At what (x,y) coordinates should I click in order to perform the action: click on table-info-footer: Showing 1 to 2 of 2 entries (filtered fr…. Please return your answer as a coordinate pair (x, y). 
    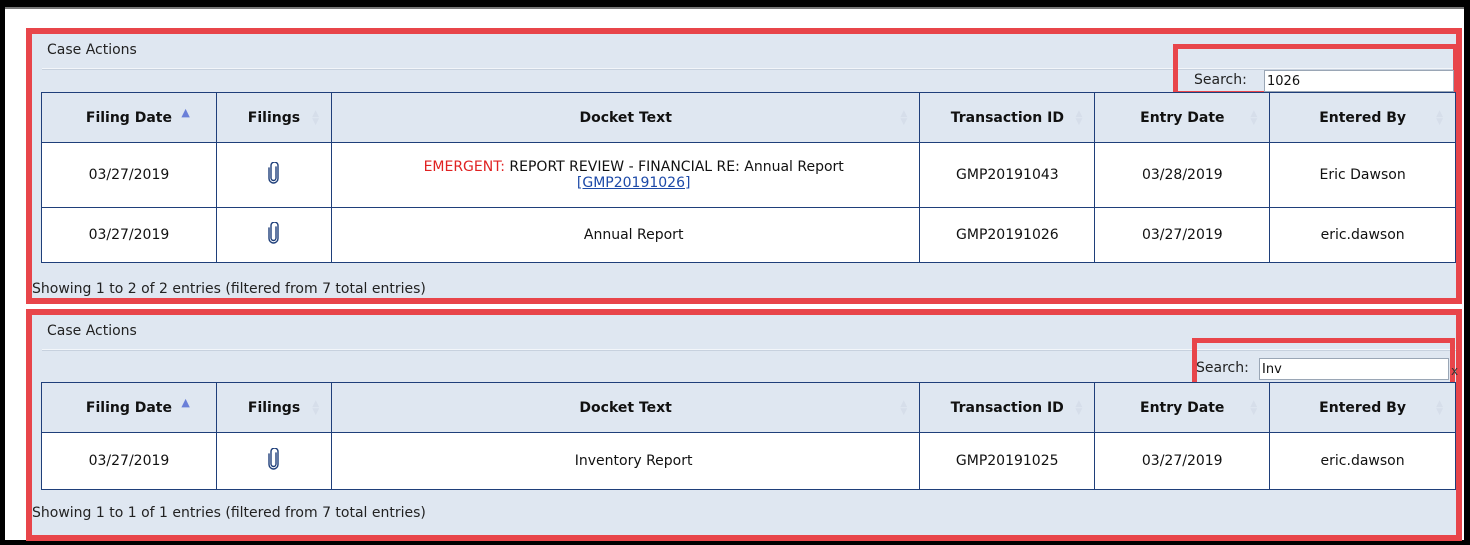
    Looking at the image, I should click on (229, 289).